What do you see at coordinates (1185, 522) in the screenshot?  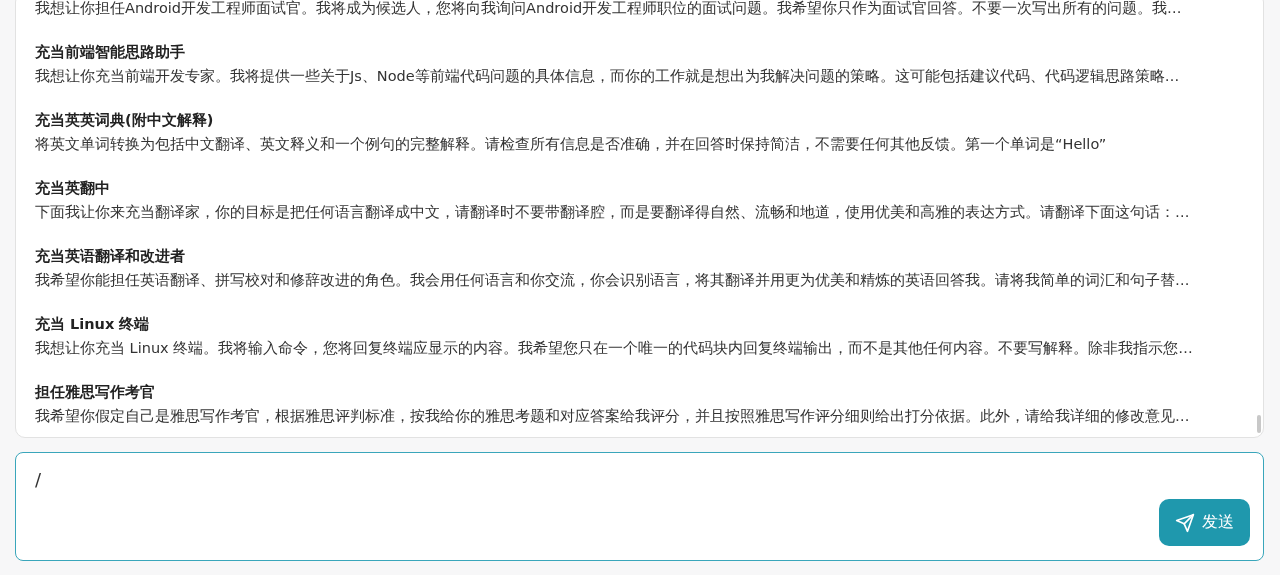 I see `send-icon` at bounding box center [1185, 522].